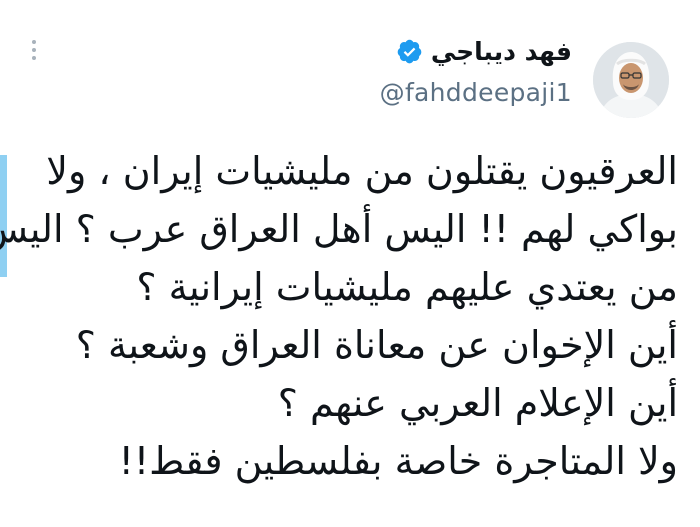 This screenshot has height=527, width=700. Describe the element at coordinates (398, 461) in the screenshot. I see `tweet-text-line: ولا المتاجرة خاصة بفلسطين فقط!!` at that location.